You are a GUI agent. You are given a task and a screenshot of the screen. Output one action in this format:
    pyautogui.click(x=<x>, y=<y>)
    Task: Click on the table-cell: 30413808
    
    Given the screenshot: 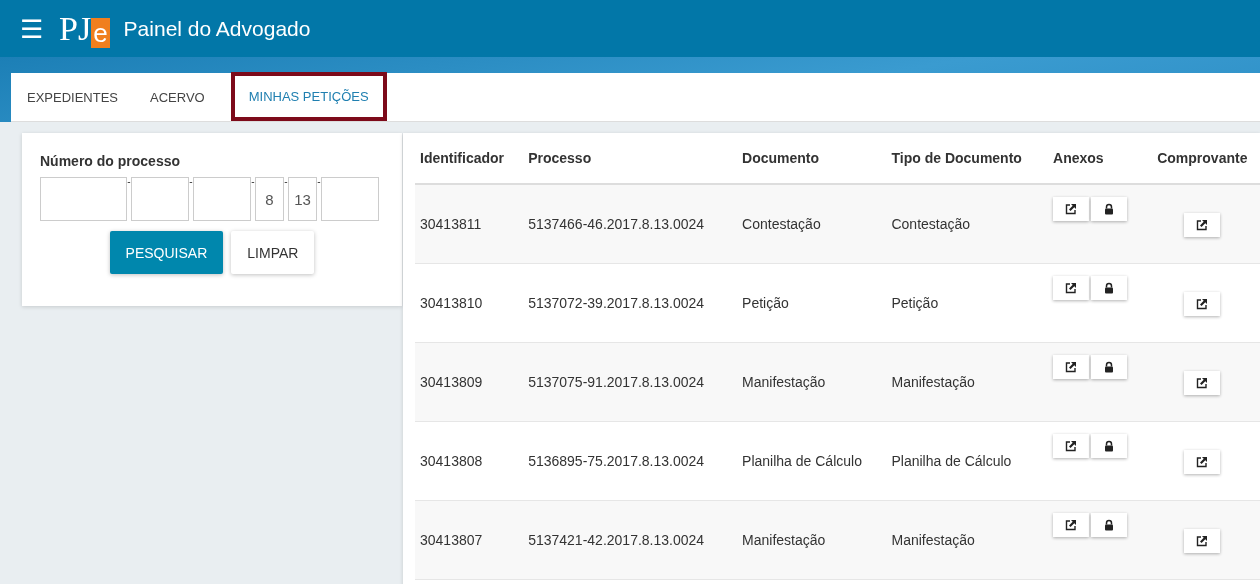 What is the action you would take?
    pyautogui.click(x=451, y=460)
    